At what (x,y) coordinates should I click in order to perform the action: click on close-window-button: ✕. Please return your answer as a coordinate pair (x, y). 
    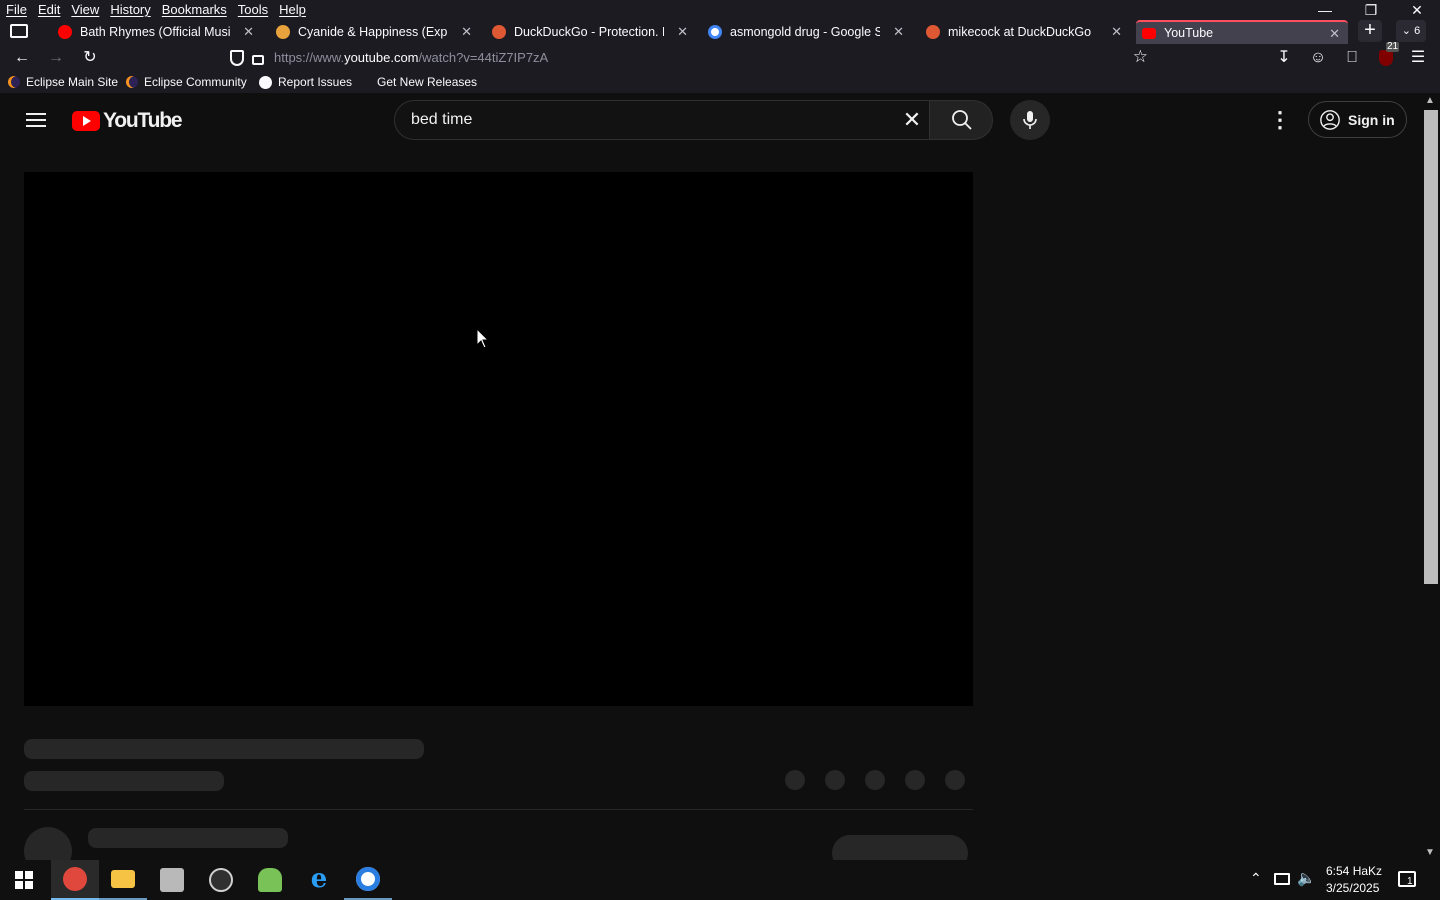
    Looking at the image, I should click on (1417, 10).